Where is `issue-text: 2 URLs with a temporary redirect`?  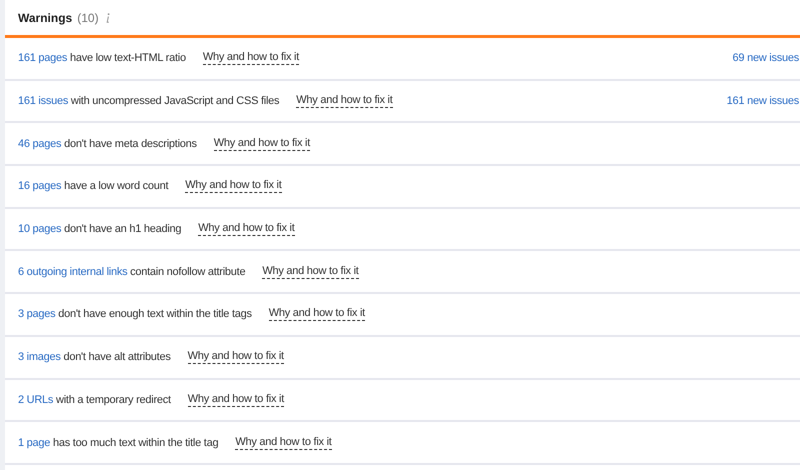 issue-text: 2 URLs with a temporary redirect is located at coordinates (94, 400).